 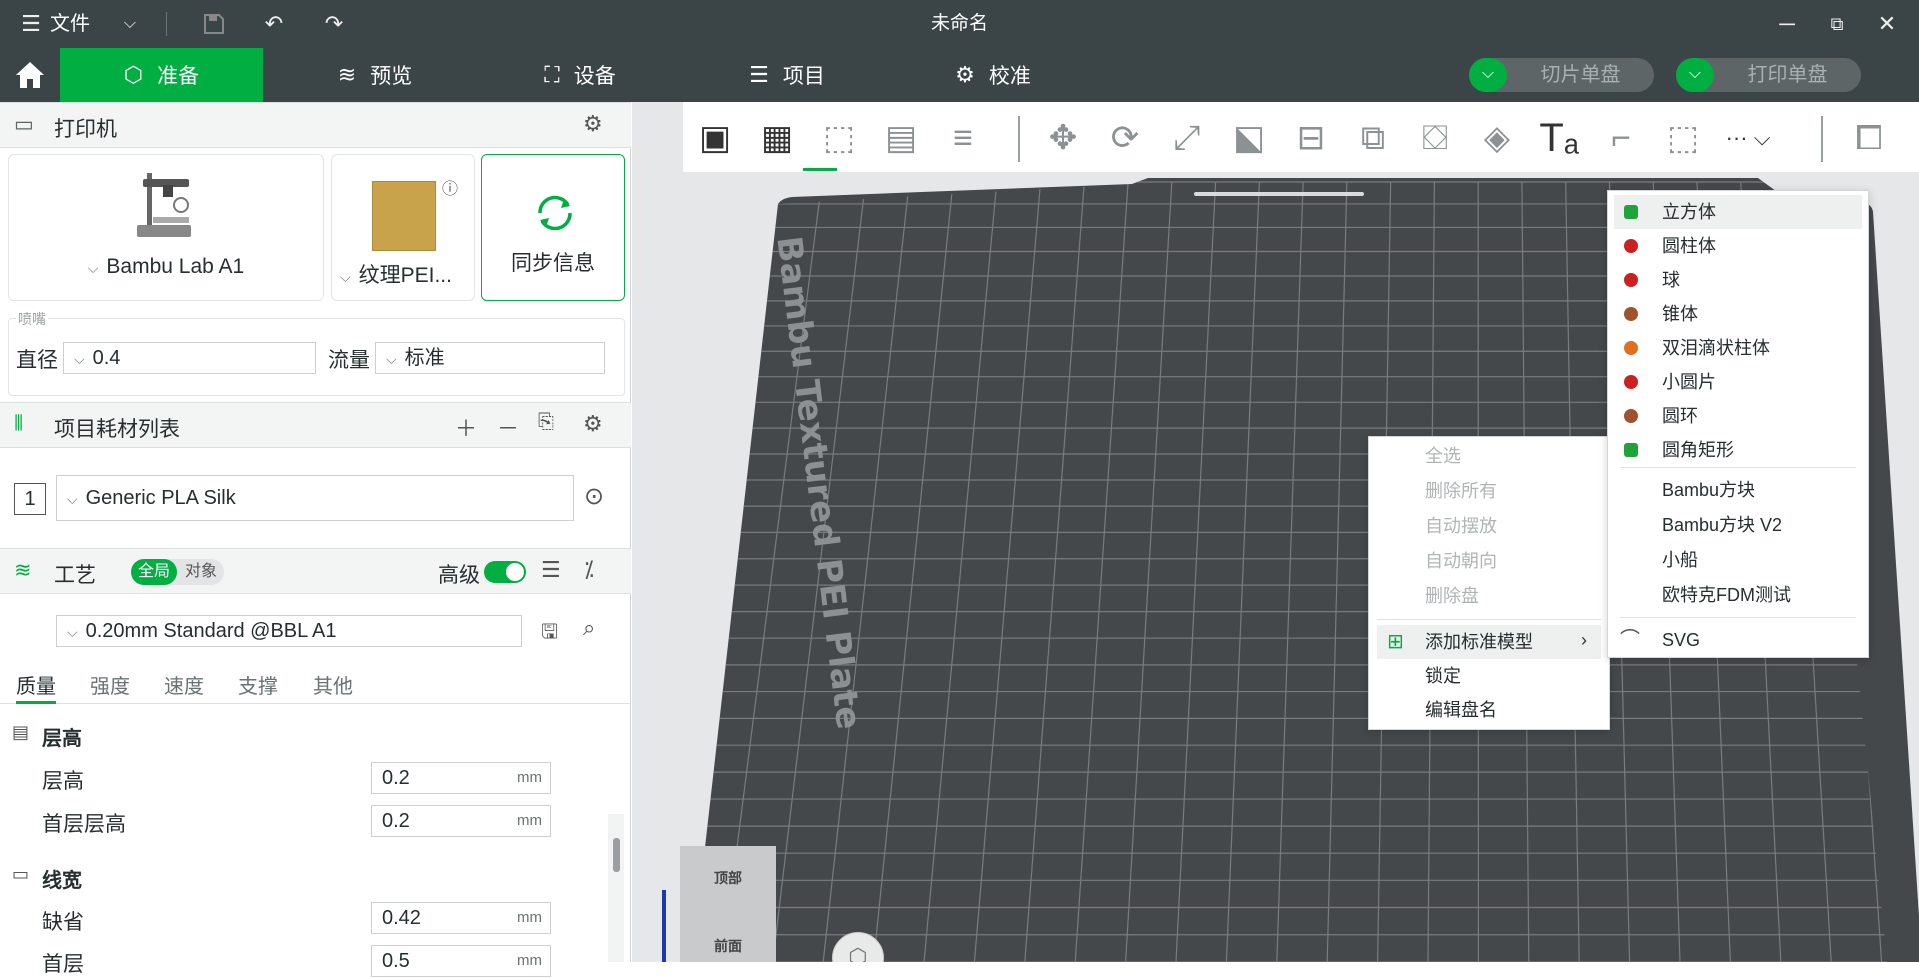 I want to click on menu-item-add-standard-model: 添加标准模型, so click(x=1489, y=642).